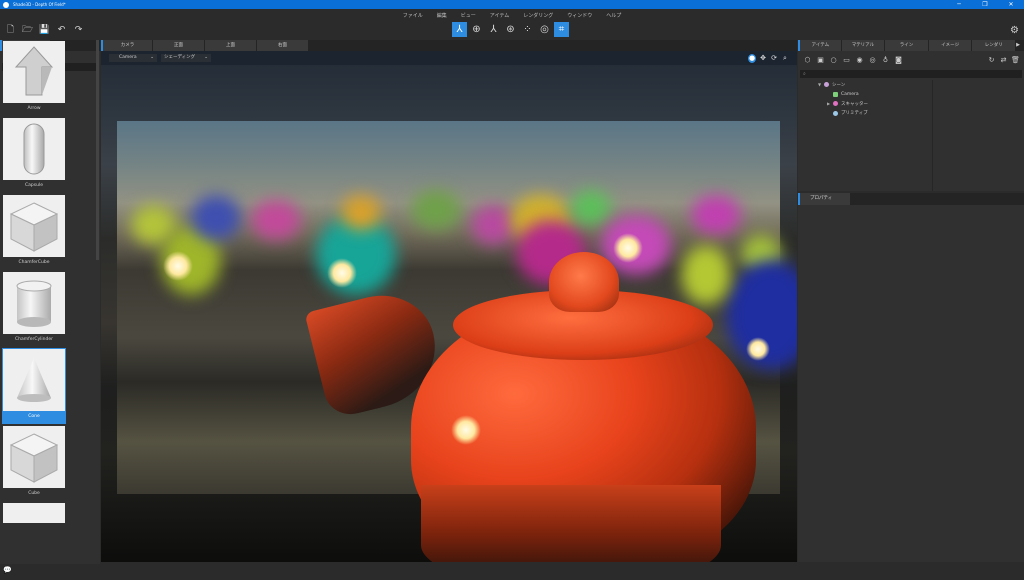 This screenshot has width=1024, height=580. Describe the element at coordinates (538, 15) in the screenshot. I see `menu-rendering: レンダリング` at that location.